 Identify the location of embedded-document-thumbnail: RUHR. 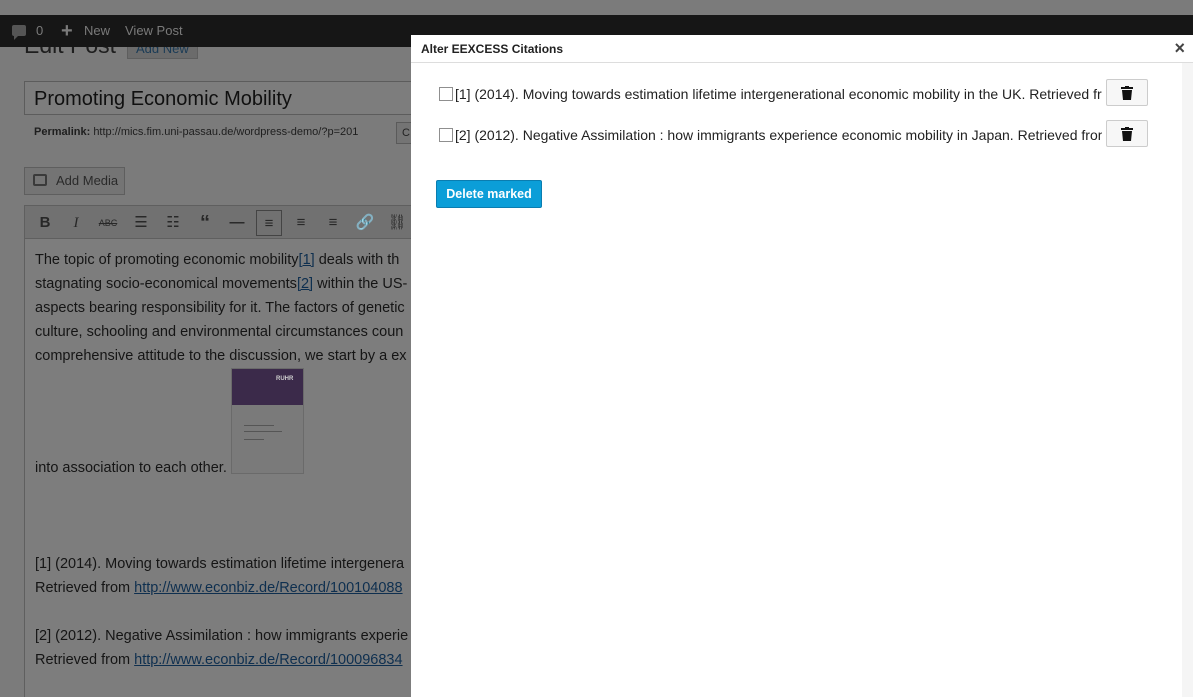
(267, 421).